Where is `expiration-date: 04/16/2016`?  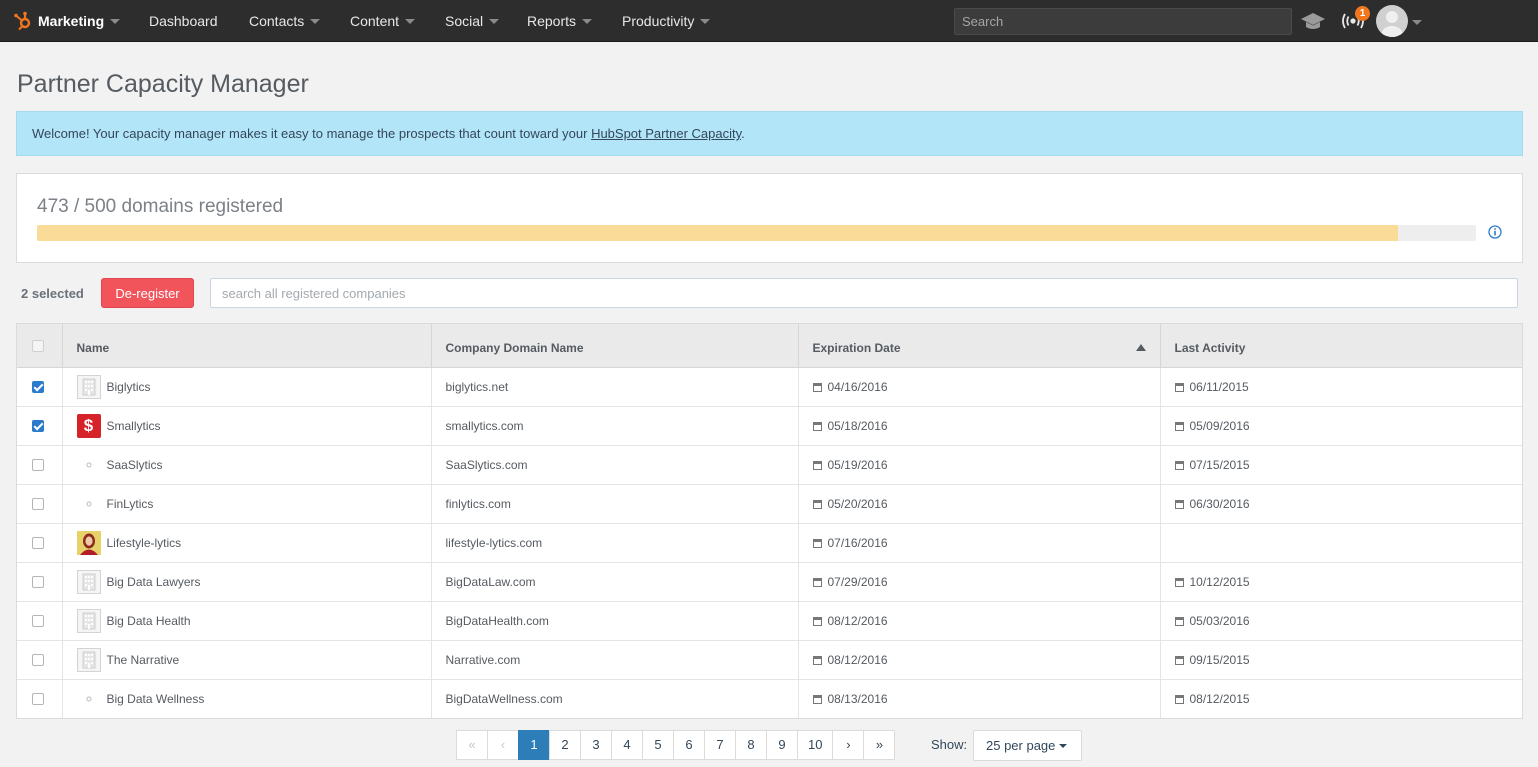 expiration-date: 04/16/2016 is located at coordinates (857, 386).